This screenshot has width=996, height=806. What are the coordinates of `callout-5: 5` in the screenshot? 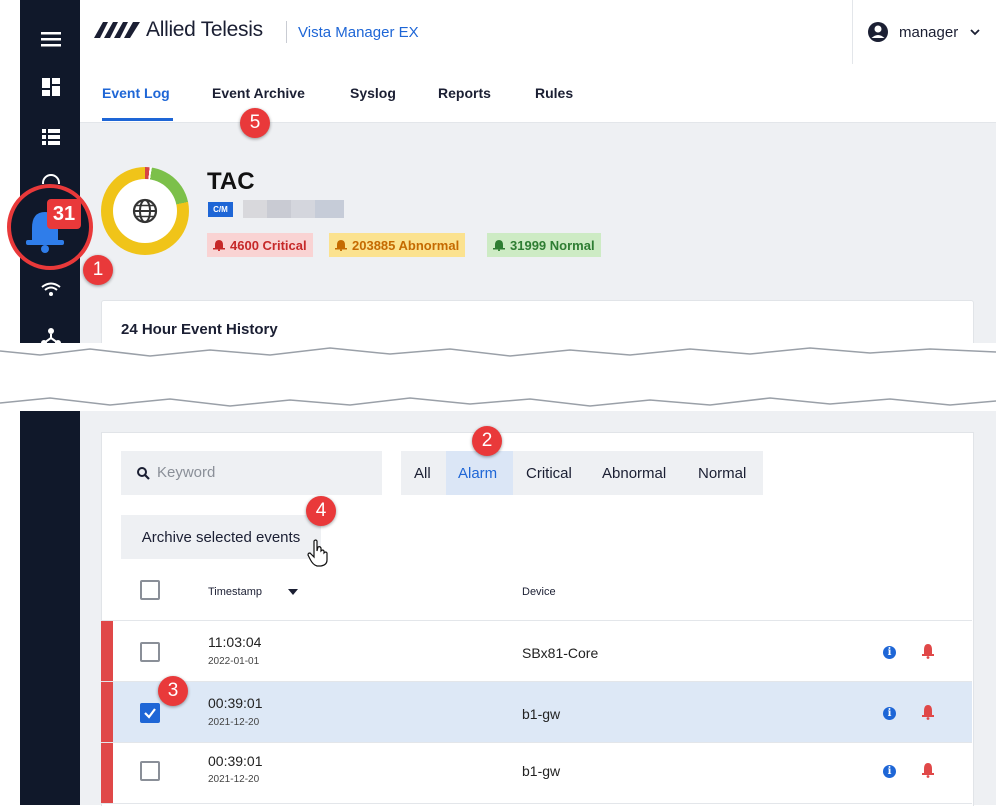 It's located at (255, 123).